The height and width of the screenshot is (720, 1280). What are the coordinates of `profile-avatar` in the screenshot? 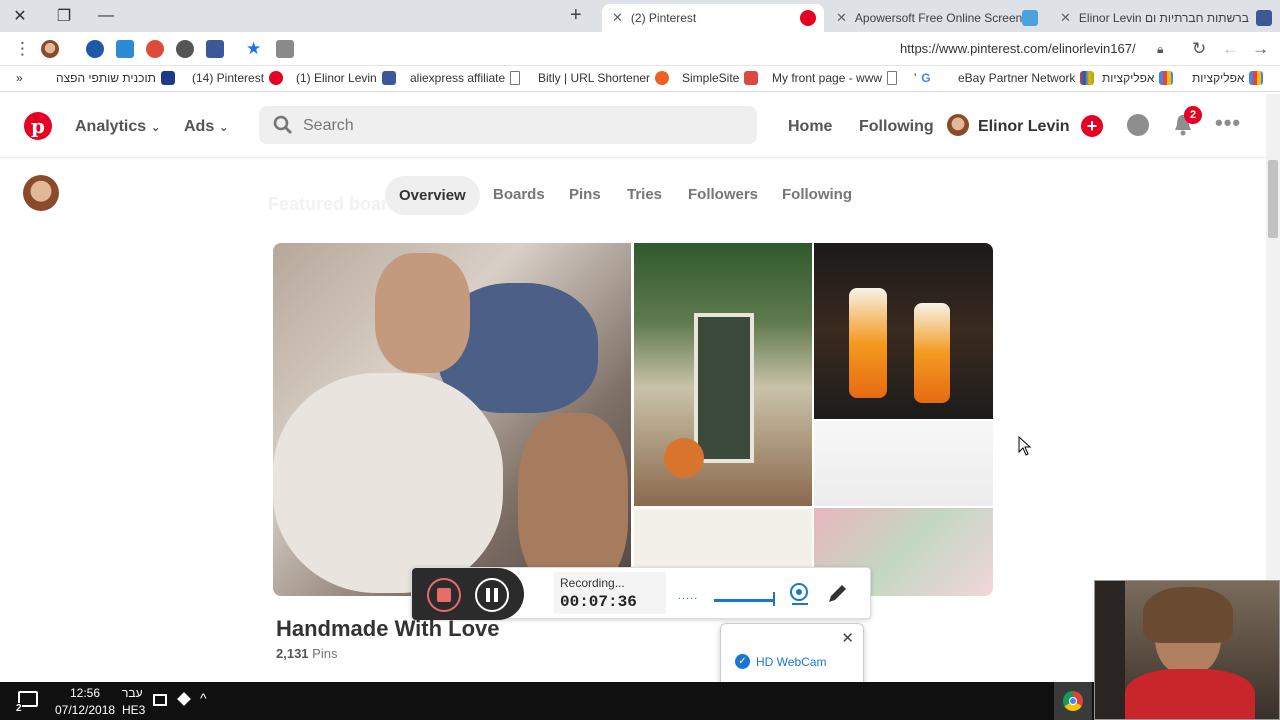 It's located at (41, 193).